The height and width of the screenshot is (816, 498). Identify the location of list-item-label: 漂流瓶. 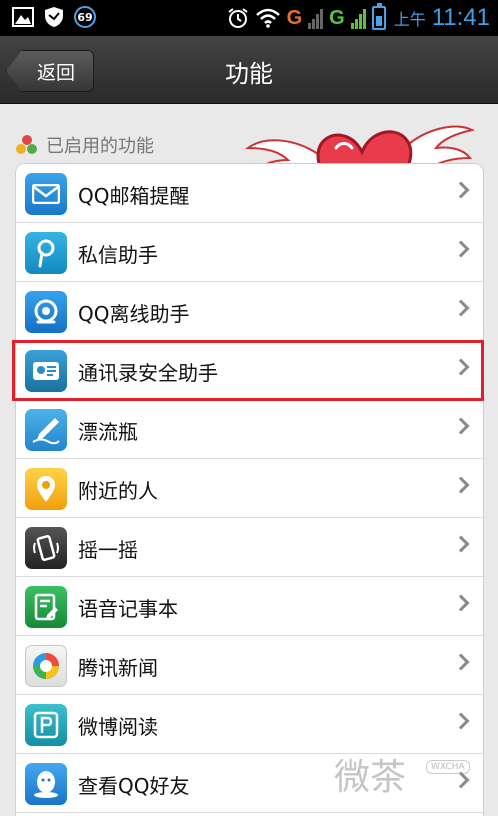
(108, 432).